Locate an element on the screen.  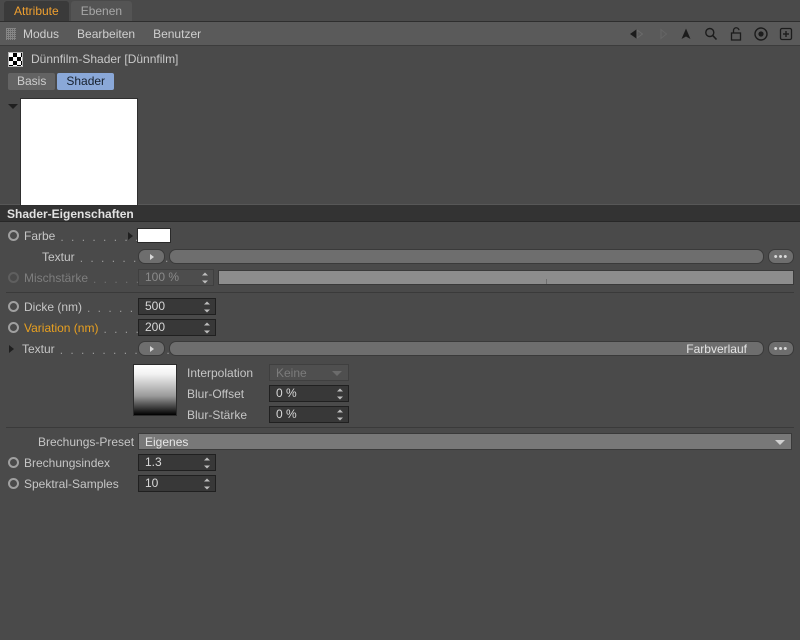
row-mischstaerke: Mischstärke . . . . . . 100 % is located at coordinates (400, 277).